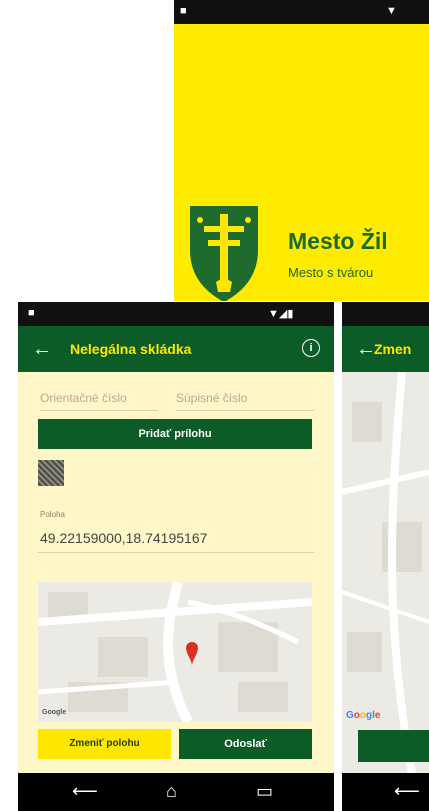 This screenshot has height=811, width=429. What do you see at coordinates (385, 314) in the screenshot?
I see `status-bar` at bounding box center [385, 314].